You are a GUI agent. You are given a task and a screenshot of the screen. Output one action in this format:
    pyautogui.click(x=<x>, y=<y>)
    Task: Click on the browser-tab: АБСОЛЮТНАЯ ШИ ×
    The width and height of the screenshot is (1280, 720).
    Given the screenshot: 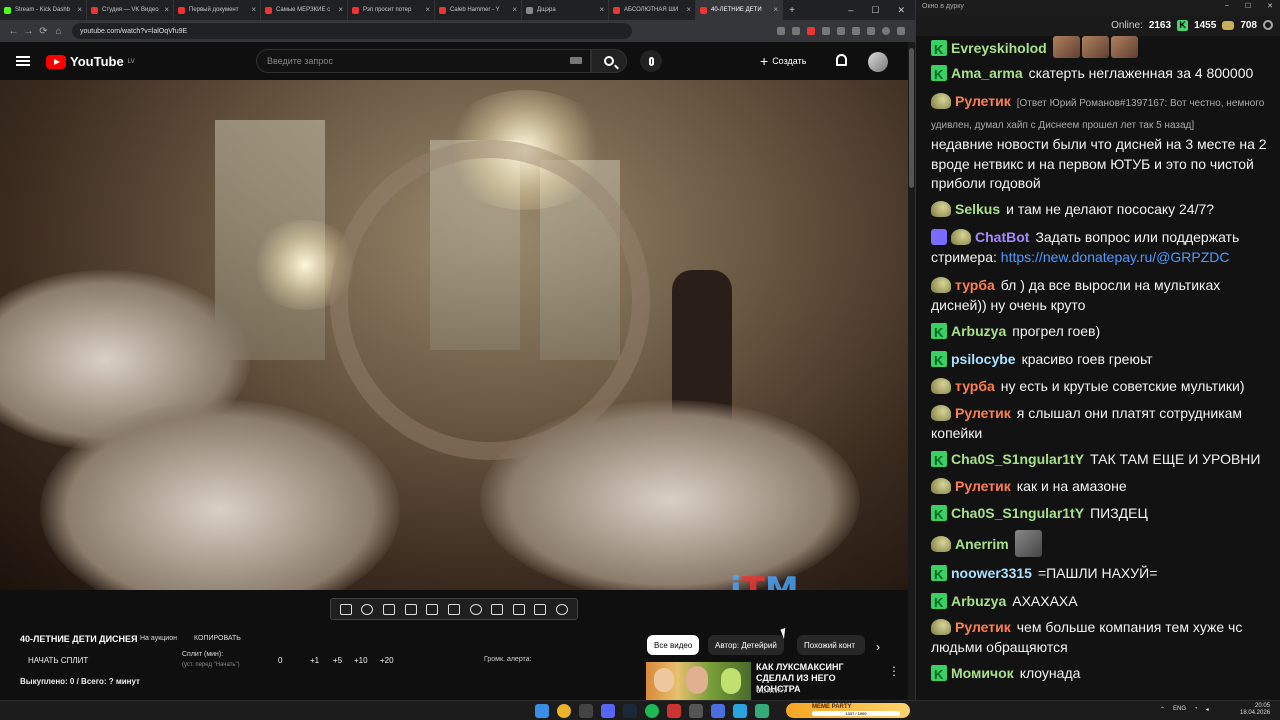 What is the action you would take?
    pyautogui.click(x=652, y=10)
    